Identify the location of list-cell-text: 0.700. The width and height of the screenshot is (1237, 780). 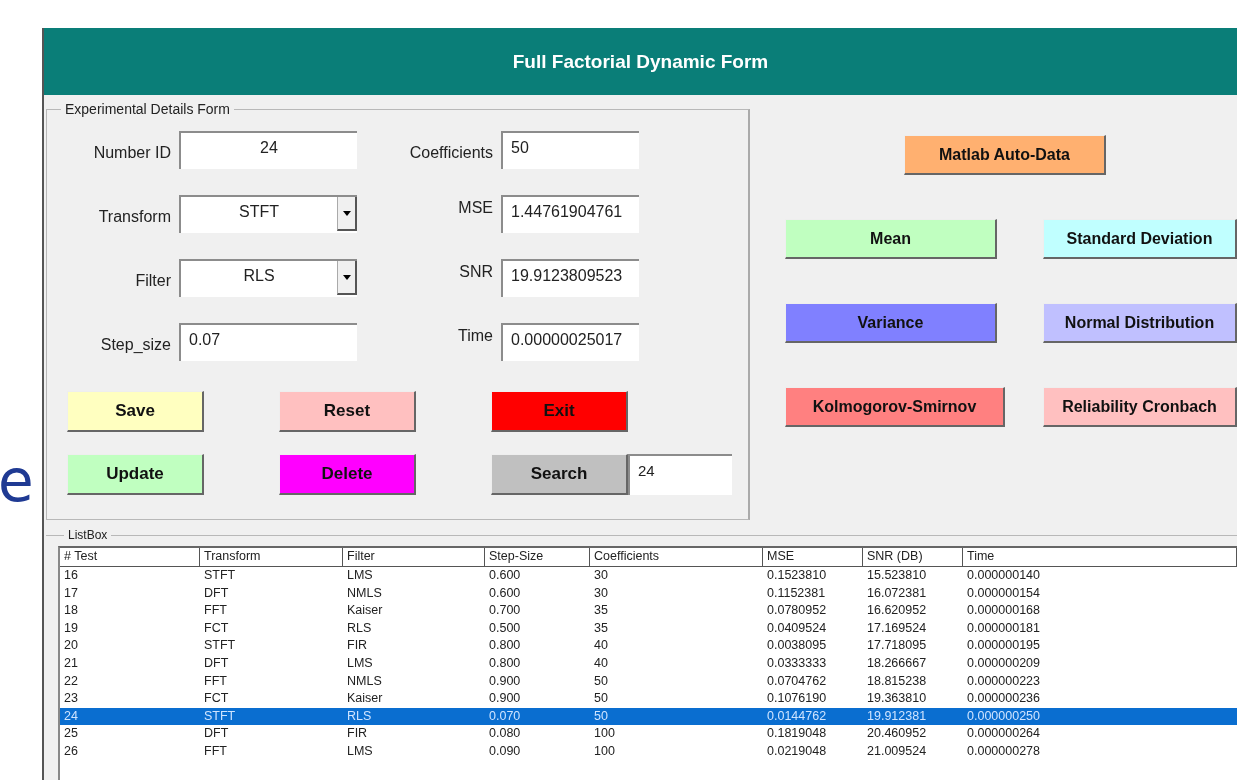
(505, 611).